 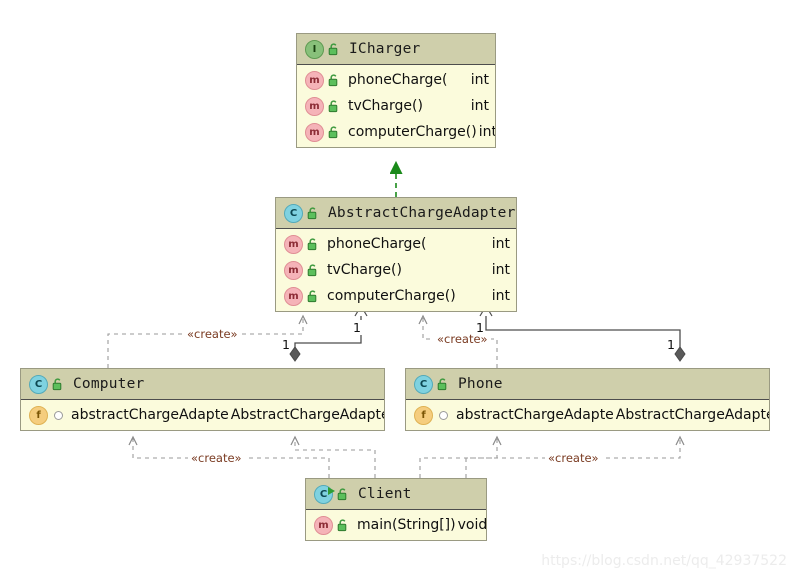 What do you see at coordinates (109, 384) in the screenshot?
I see `class-name-computer: Computer` at bounding box center [109, 384].